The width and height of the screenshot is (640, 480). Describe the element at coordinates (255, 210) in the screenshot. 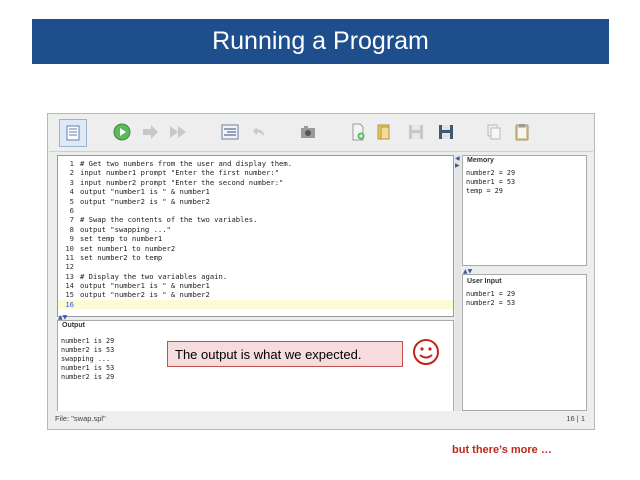

I see `code-line: 6` at that location.